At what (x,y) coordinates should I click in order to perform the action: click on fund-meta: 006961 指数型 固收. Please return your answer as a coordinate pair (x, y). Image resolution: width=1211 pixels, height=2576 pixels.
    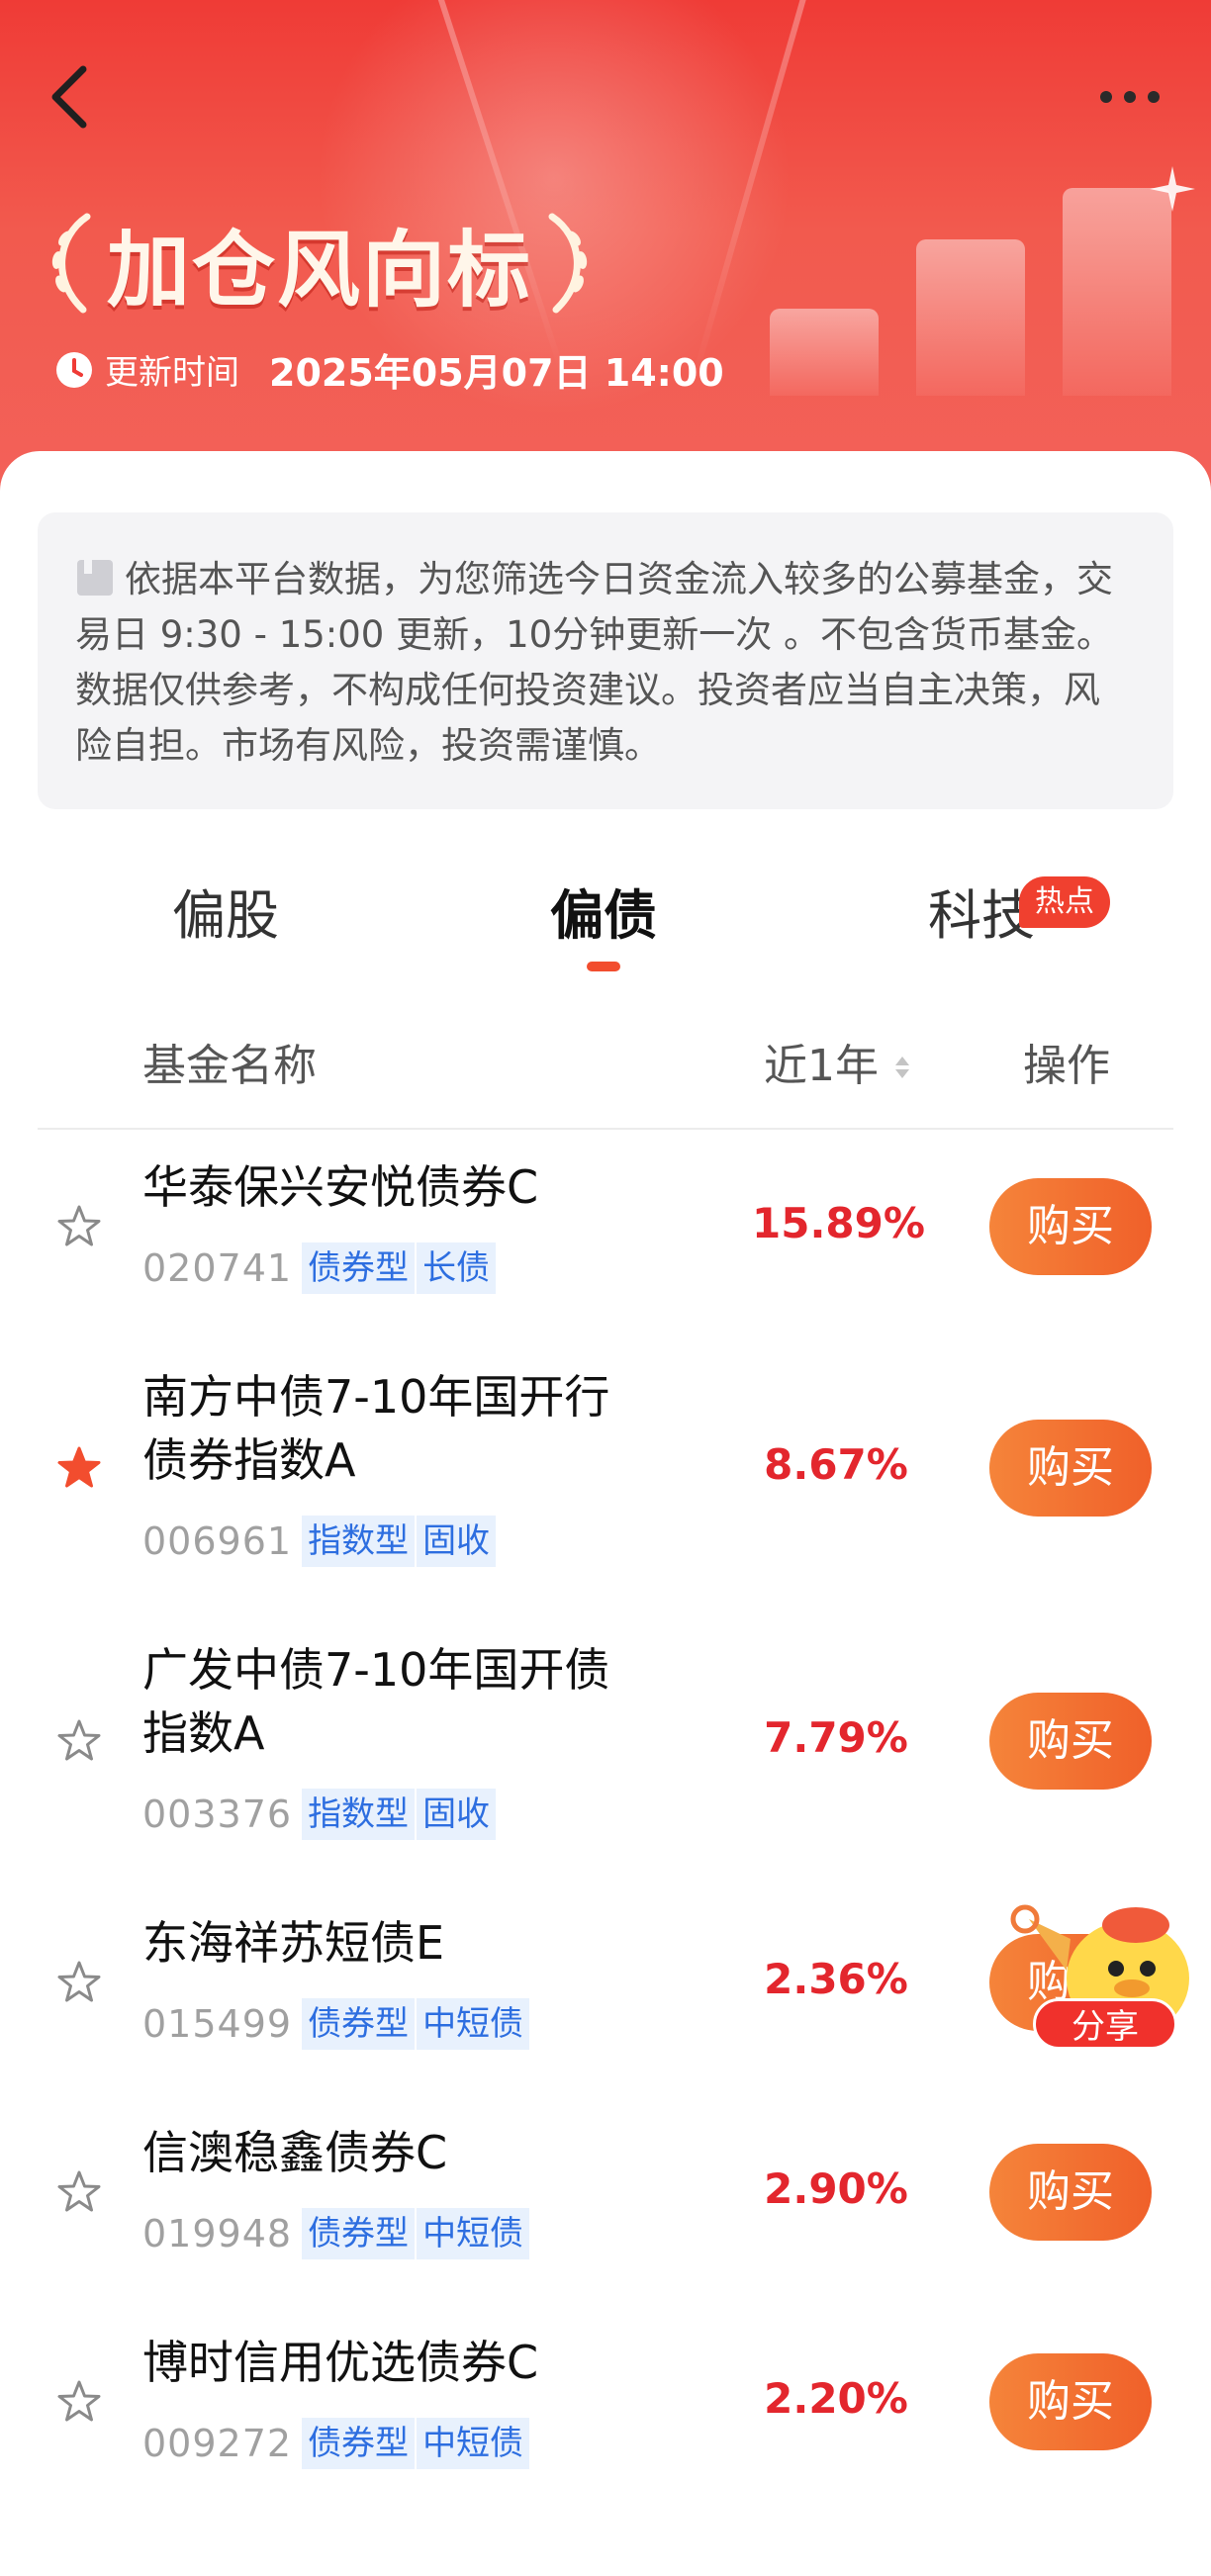
    Looking at the image, I should click on (319, 1541).